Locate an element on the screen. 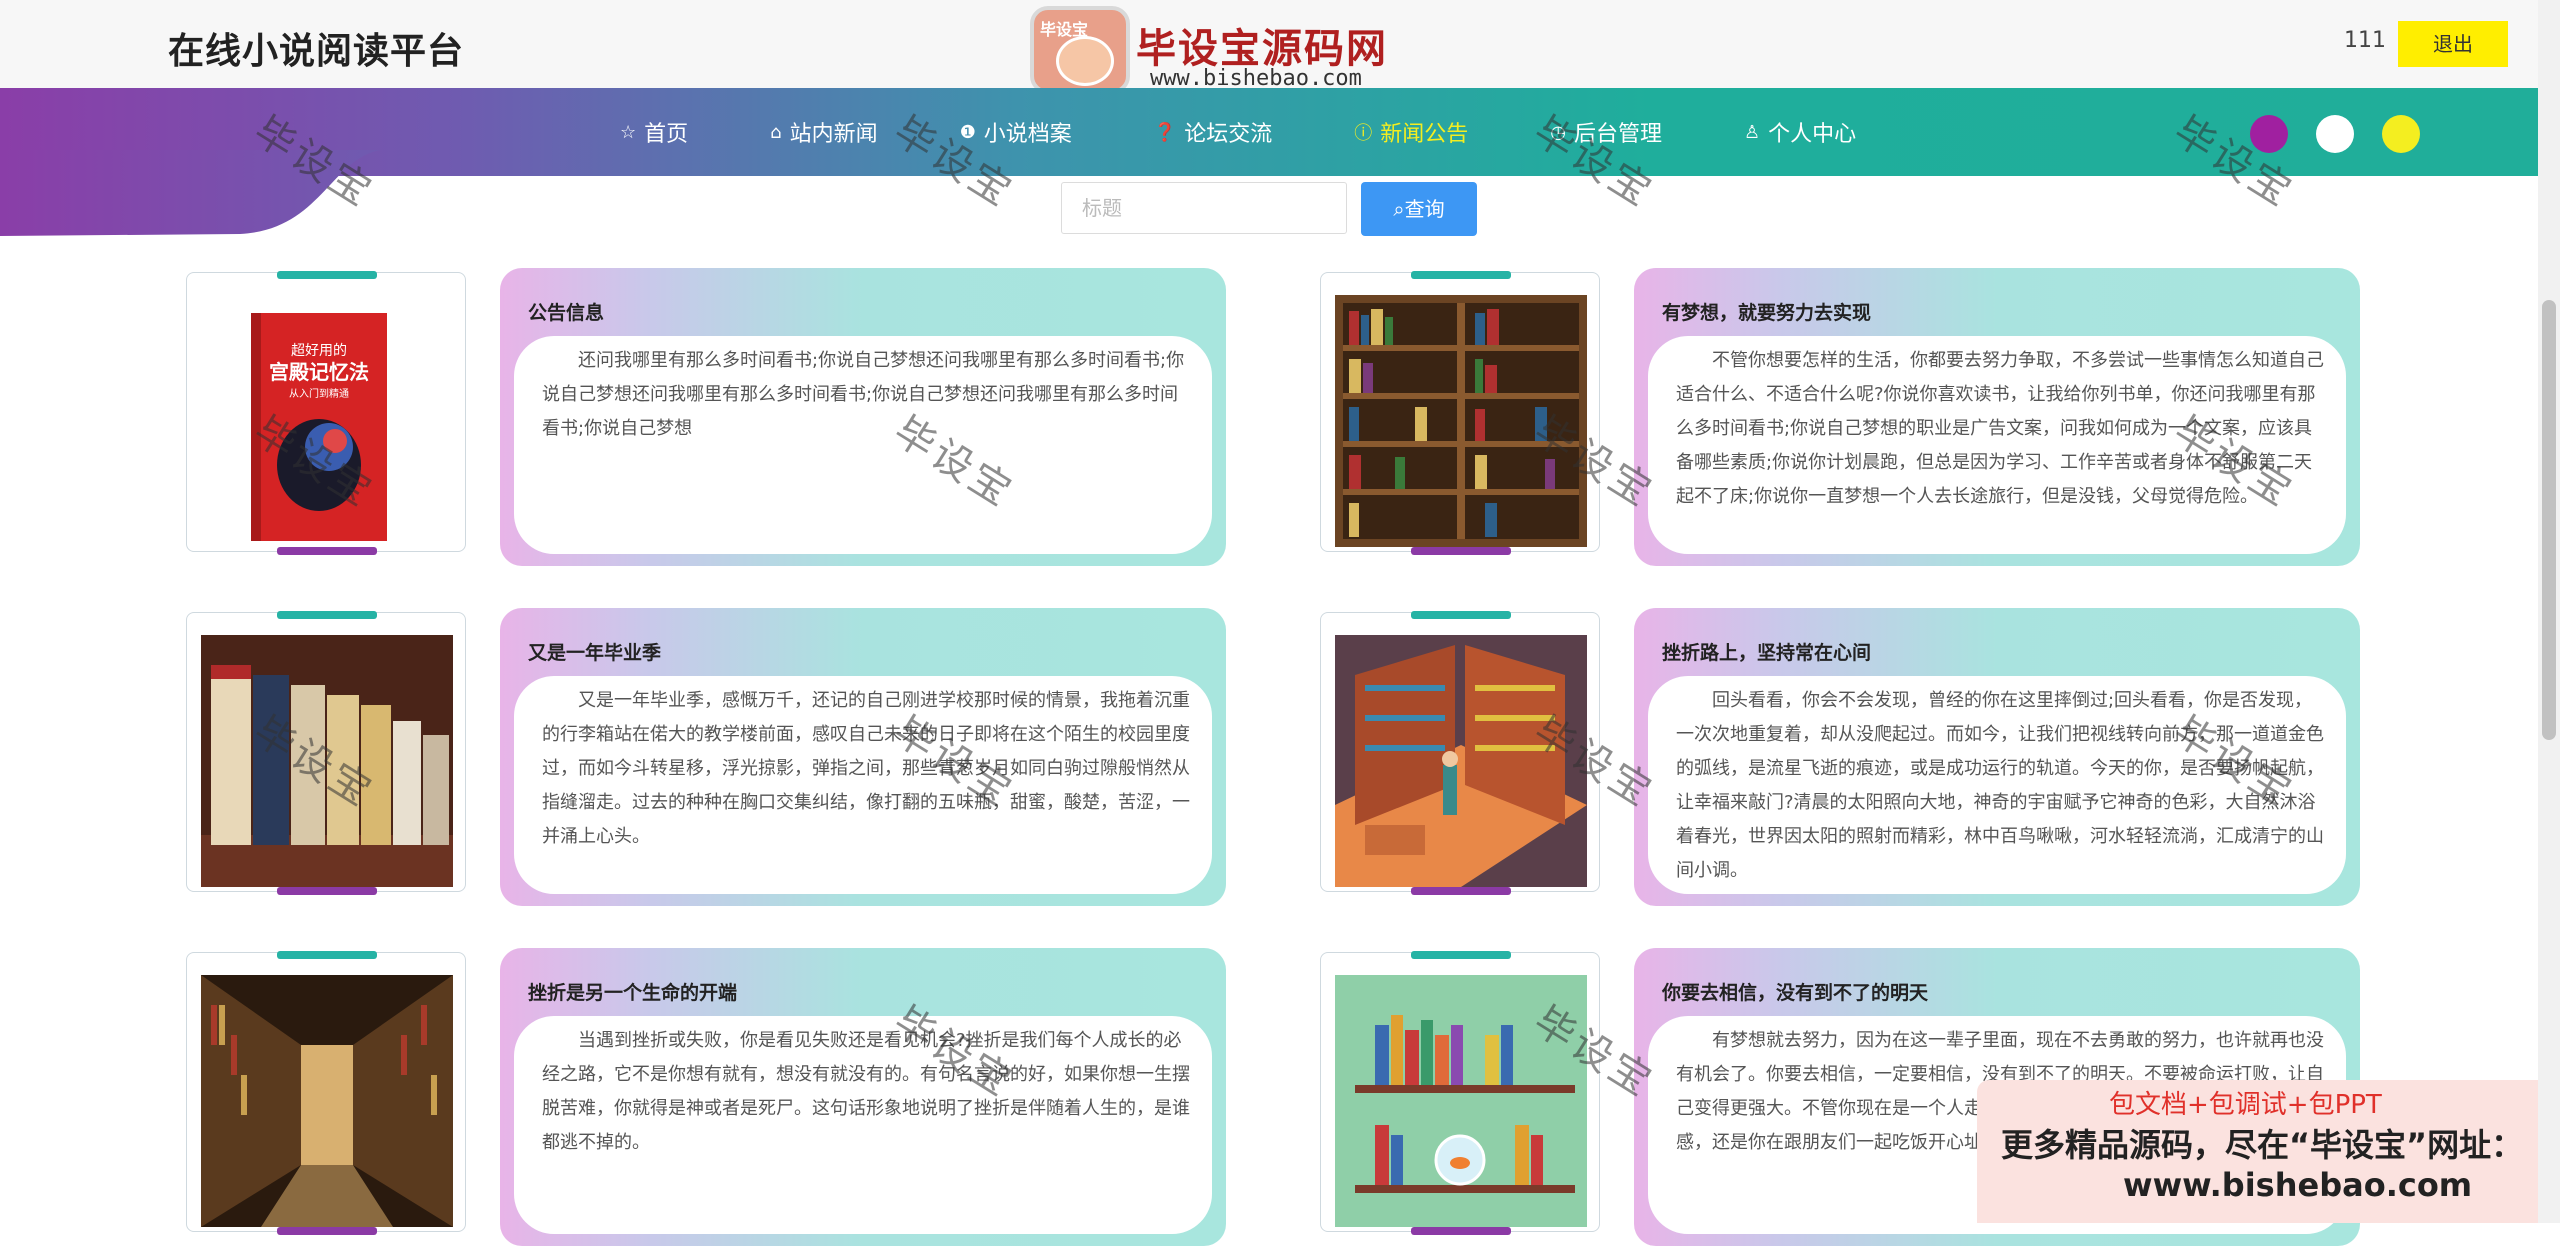 Image resolution: width=2560 pixels, height=1246 pixels. username-label: 111 is located at coordinates (2365, 40).